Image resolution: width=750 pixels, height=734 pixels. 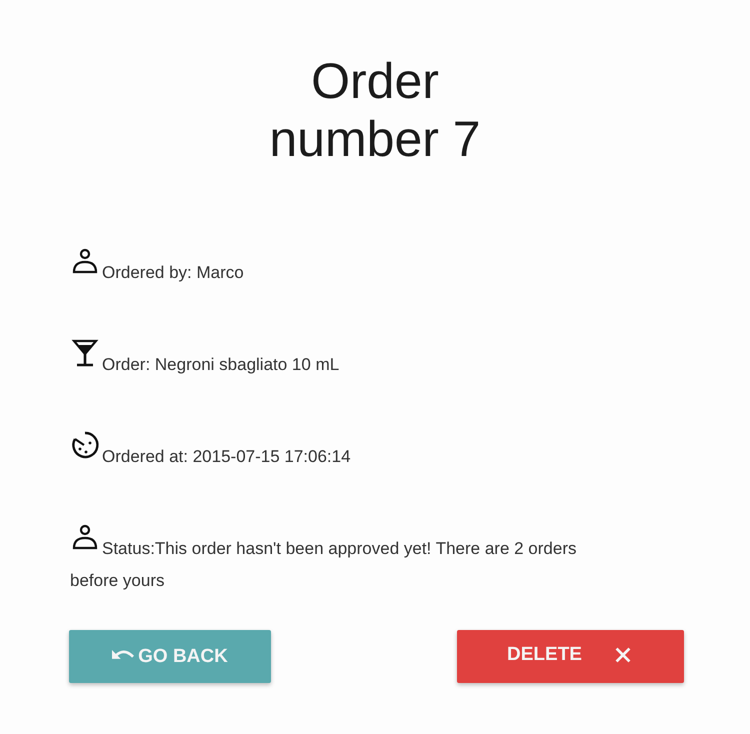 What do you see at coordinates (85, 445) in the screenshot?
I see `clock-icon` at bounding box center [85, 445].